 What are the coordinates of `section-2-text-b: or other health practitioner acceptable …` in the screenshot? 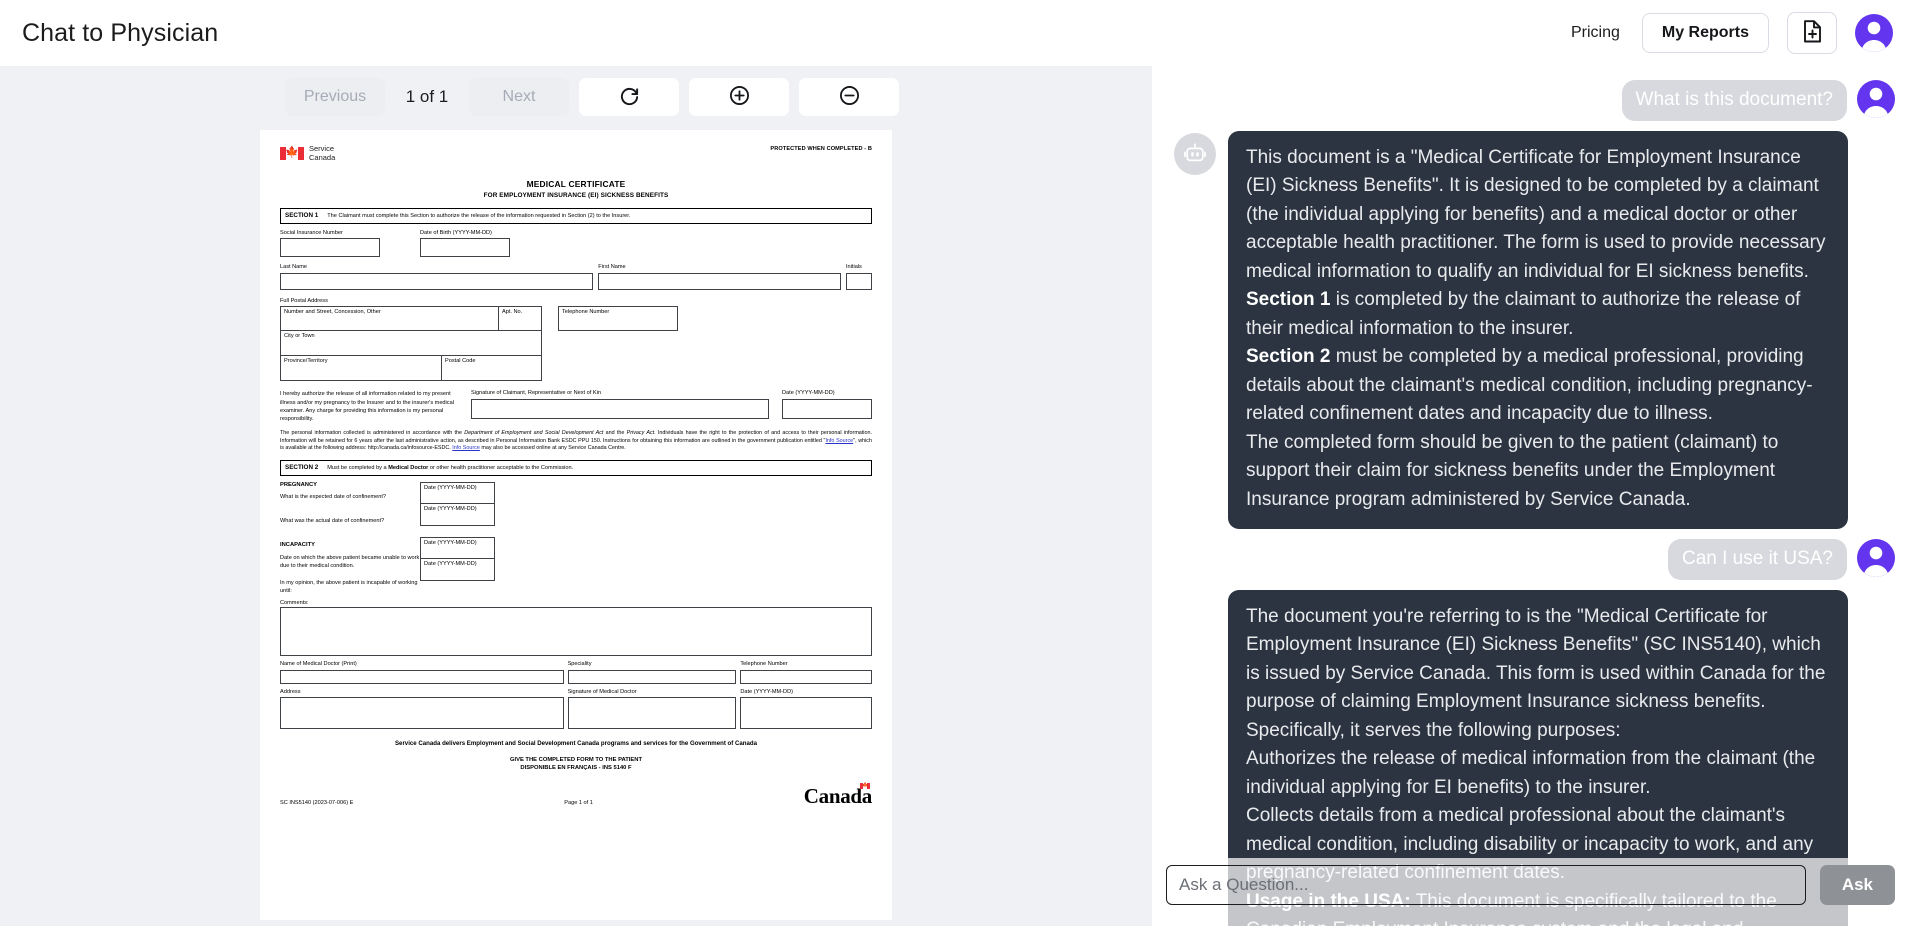 It's located at (501, 468).